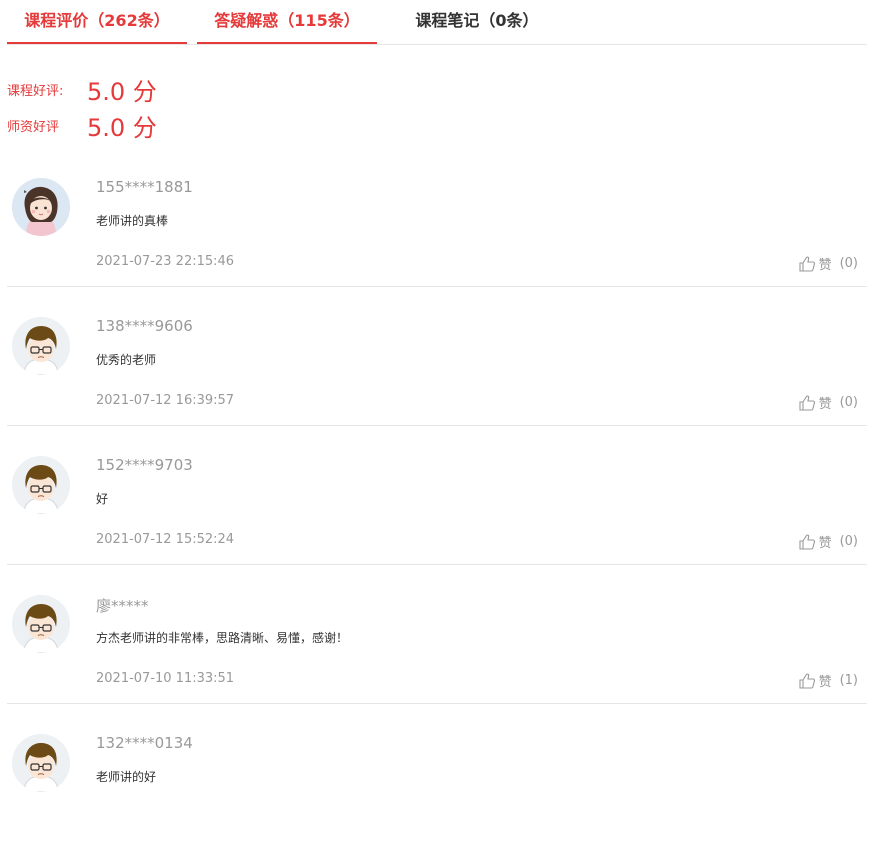 This screenshot has width=888, height=842. What do you see at coordinates (165, 539) in the screenshot?
I see `review-time: 2021-07-12 15:52:24` at bounding box center [165, 539].